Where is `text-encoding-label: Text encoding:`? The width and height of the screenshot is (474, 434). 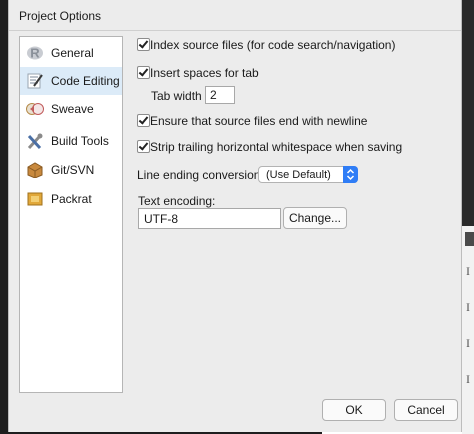
text-encoding-label: Text encoding: is located at coordinates (177, 201).